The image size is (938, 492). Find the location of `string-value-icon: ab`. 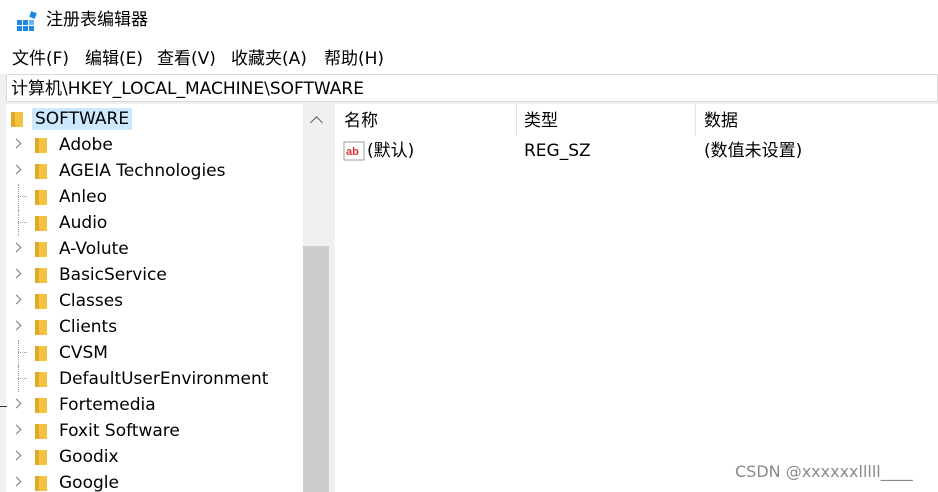

string-value-icon: ab is located at coordinates (354, 151).